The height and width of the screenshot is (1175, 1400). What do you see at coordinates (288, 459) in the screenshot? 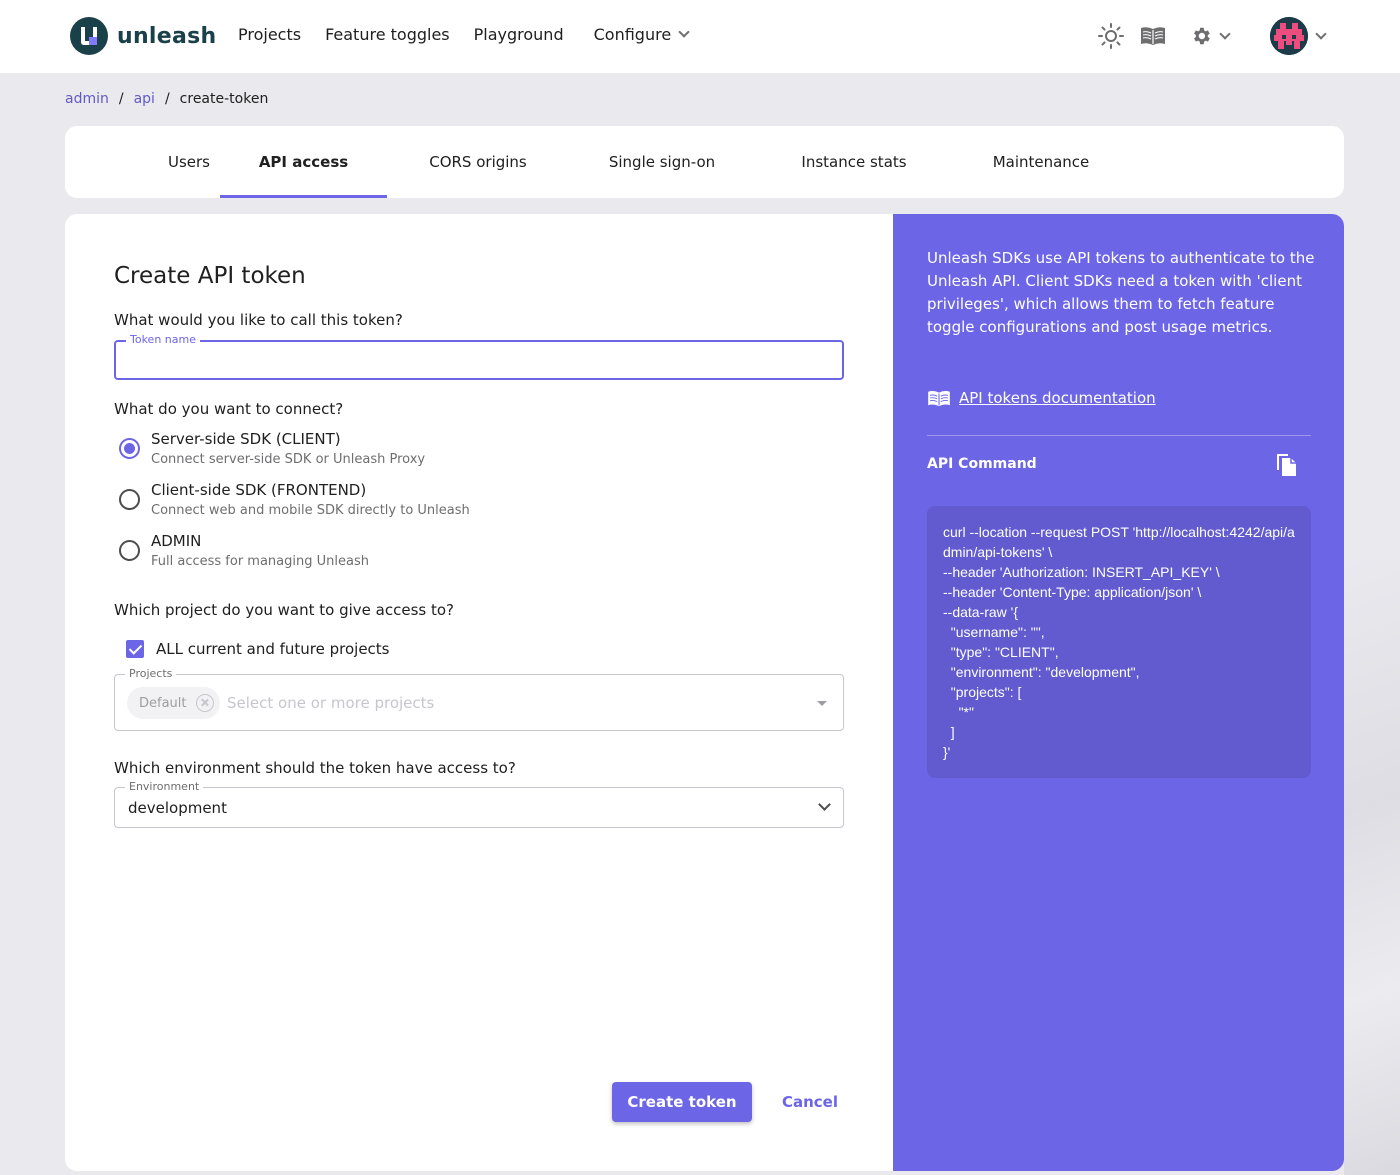
I see `radio-description: Connect server-side SDK or Unleash Proxy` at bounding box center [288, 459].